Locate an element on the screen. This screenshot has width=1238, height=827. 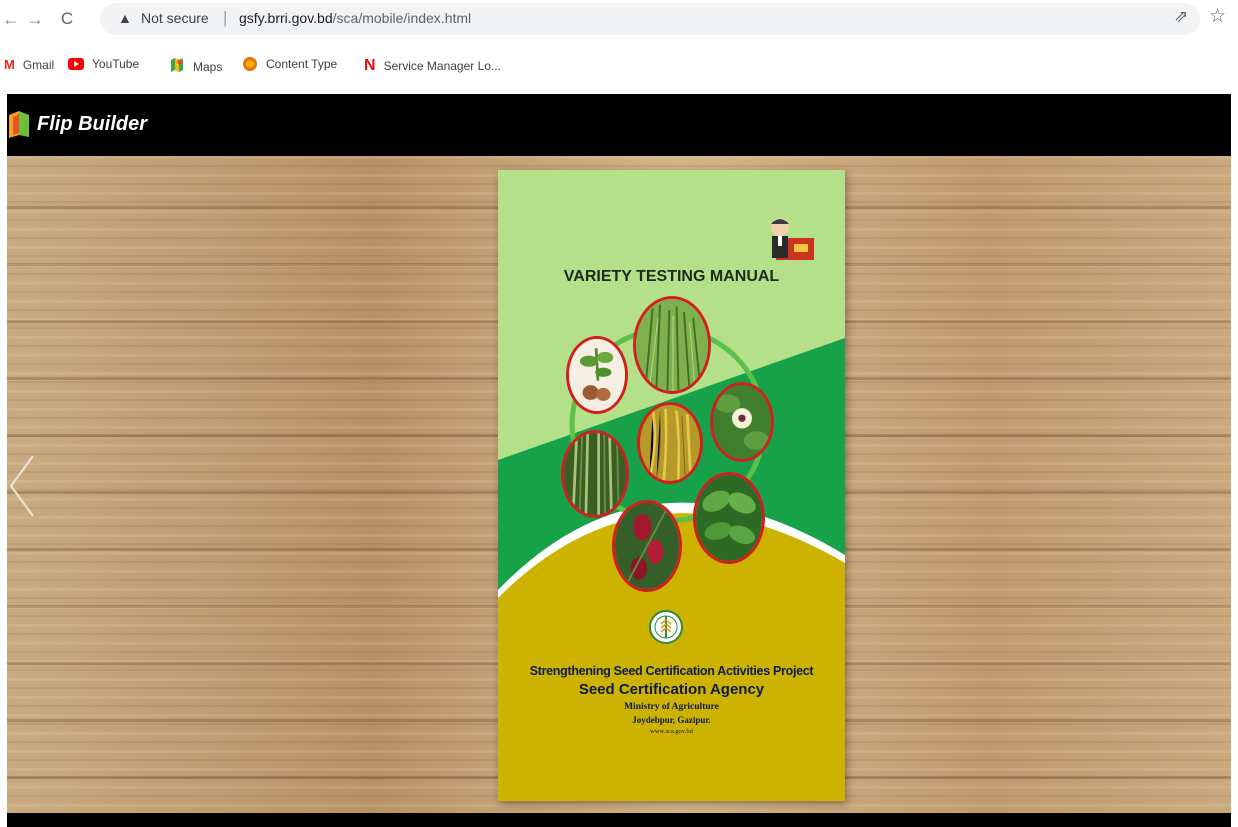
youtube-icon is located at coordinates (76, 64).